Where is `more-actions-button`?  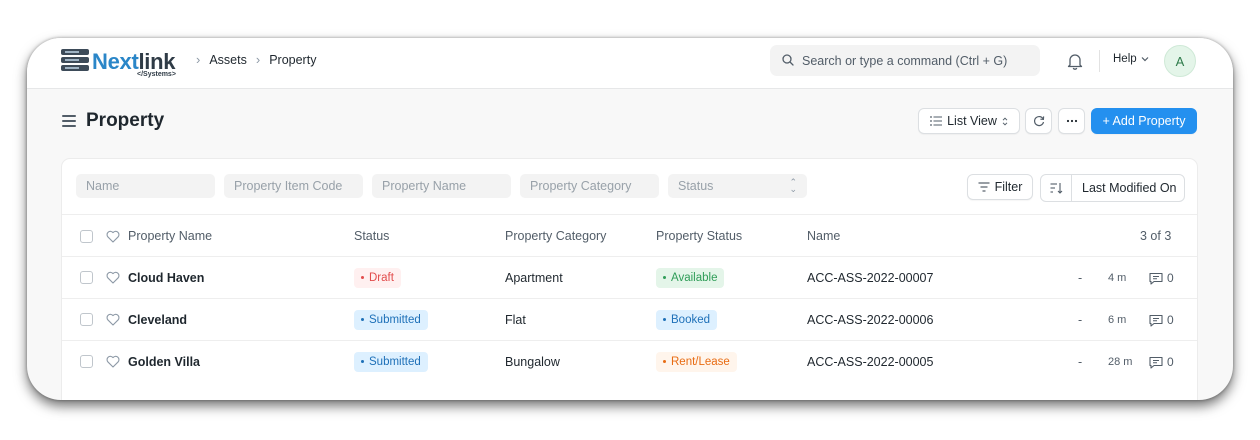
more-actions-button is located at coordinates (1071, 121).